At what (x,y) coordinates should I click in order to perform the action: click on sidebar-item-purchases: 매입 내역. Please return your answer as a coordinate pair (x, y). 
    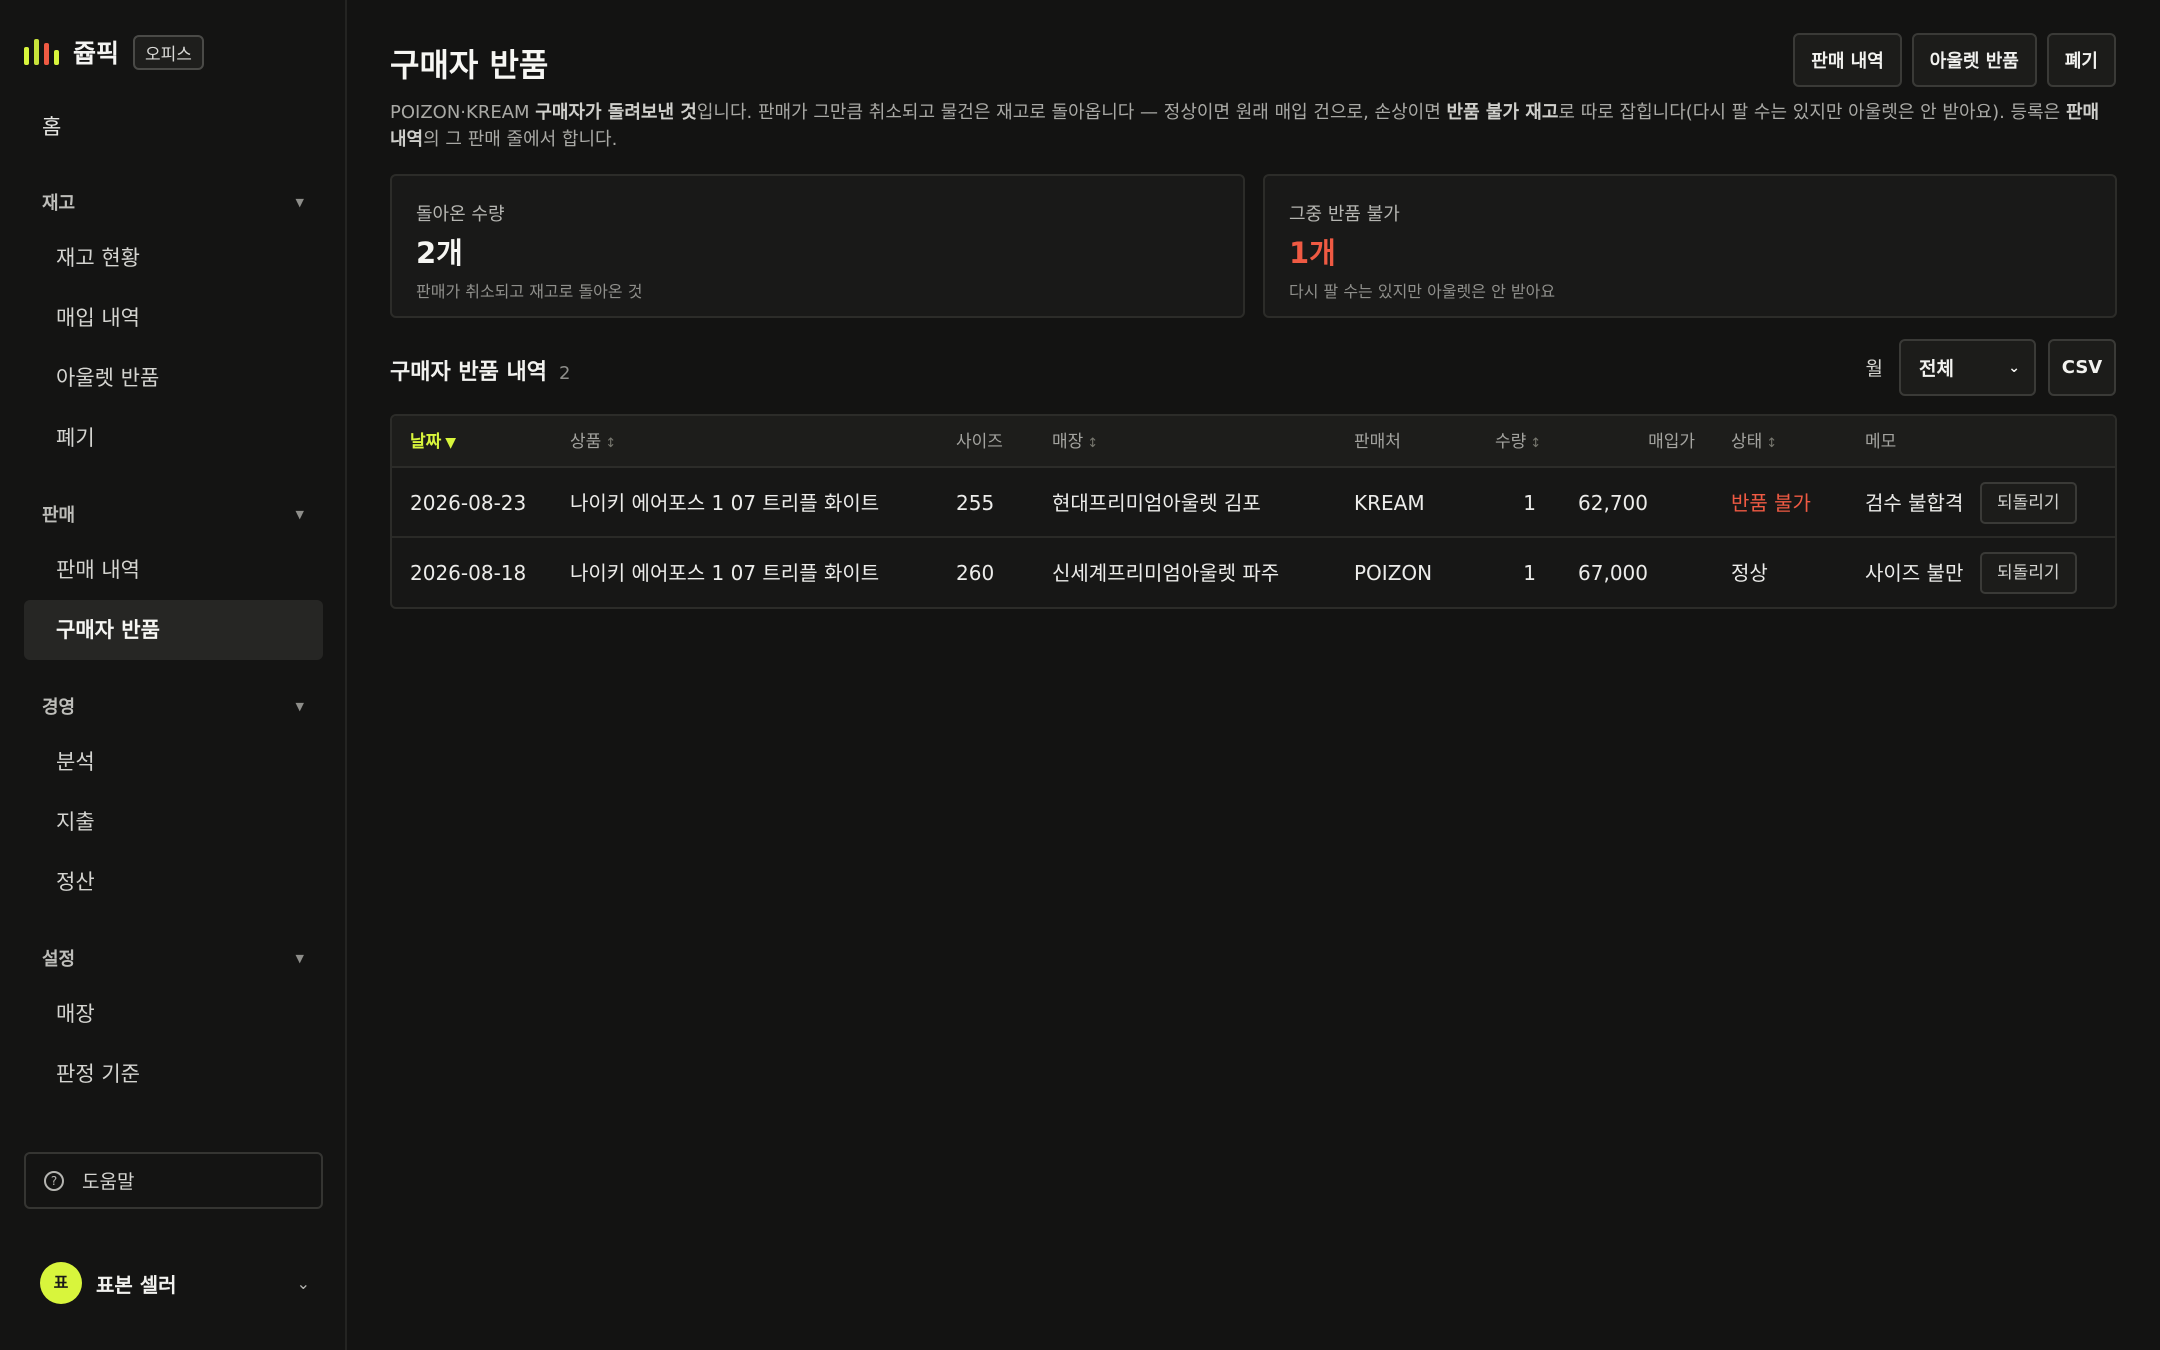
    Looking at the image, I should click on (173, 318).